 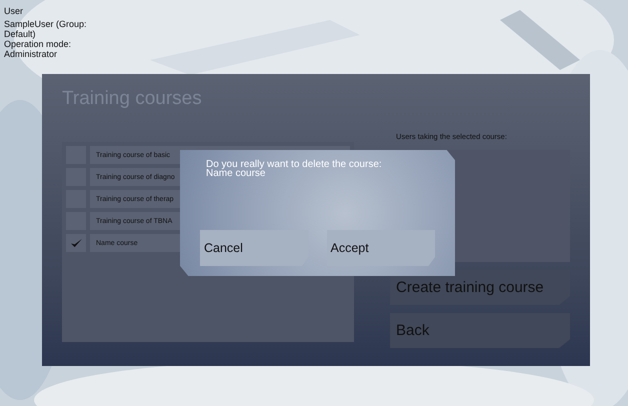 What do you see at coordinates (236, 173) in the screenshot?
I see `dialog-course-name: Name course` at bounding box center [236, 173].